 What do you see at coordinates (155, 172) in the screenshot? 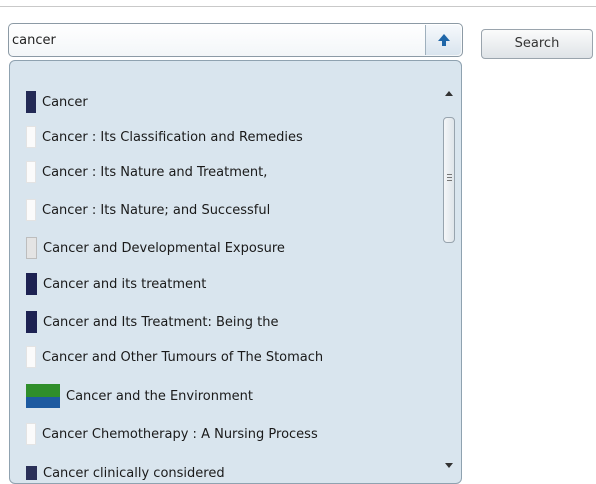
I see `list-item-label: Cancer : Its Nature and Treatment,` at bounding box center [155, 172].